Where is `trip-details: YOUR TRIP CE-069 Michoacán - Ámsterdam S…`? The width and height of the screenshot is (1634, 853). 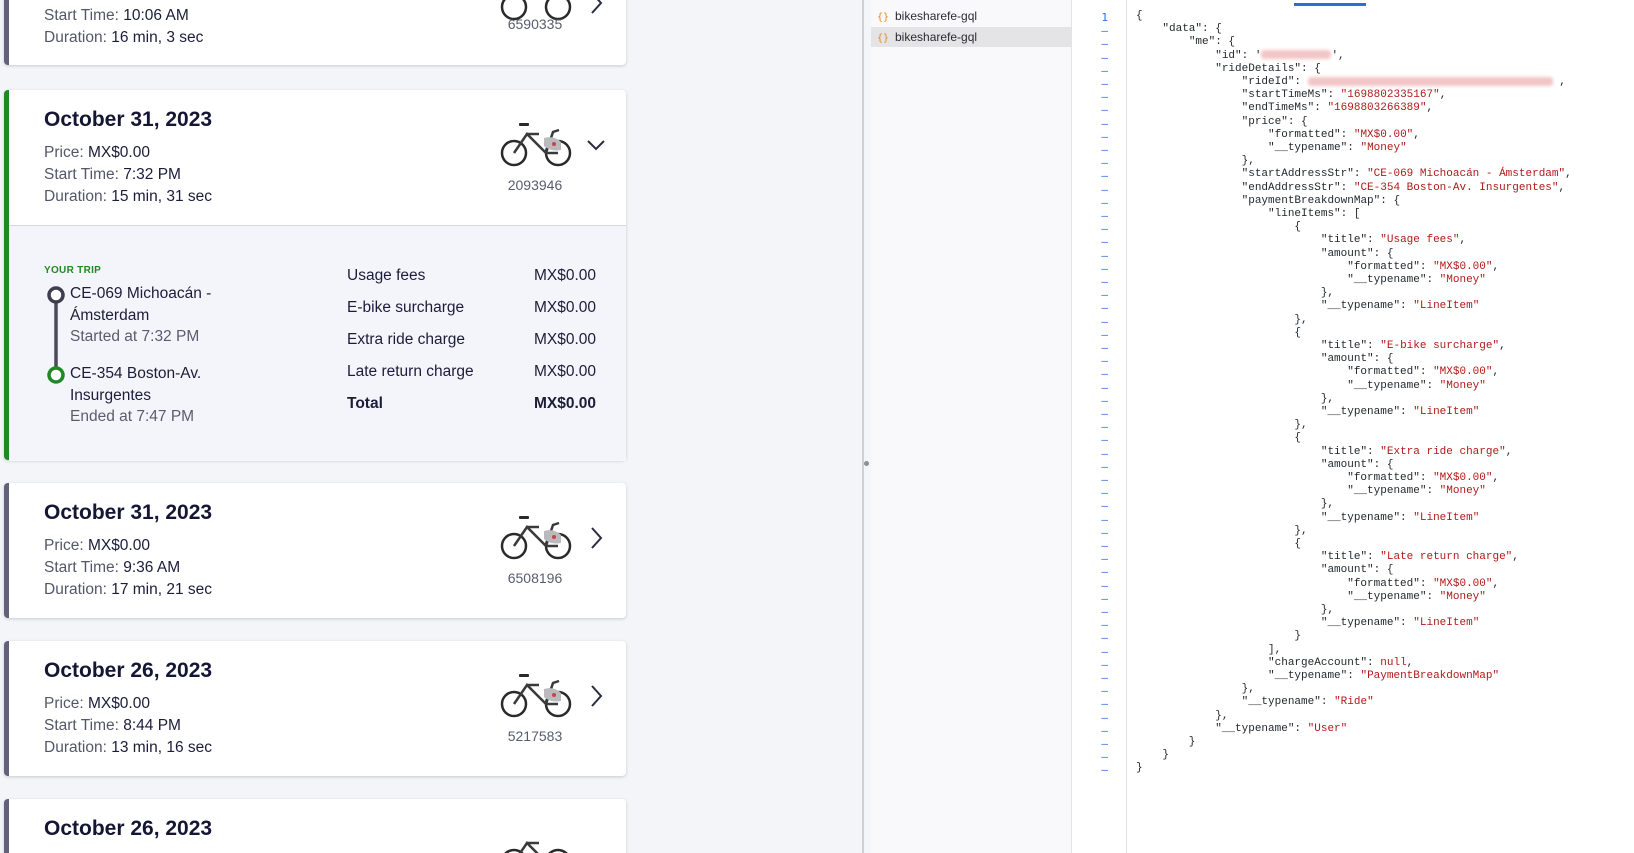 trip-details: YOUR TRIP CE-069 Michoacán - Ámsterdam S… is located at coordinates (317, 343).